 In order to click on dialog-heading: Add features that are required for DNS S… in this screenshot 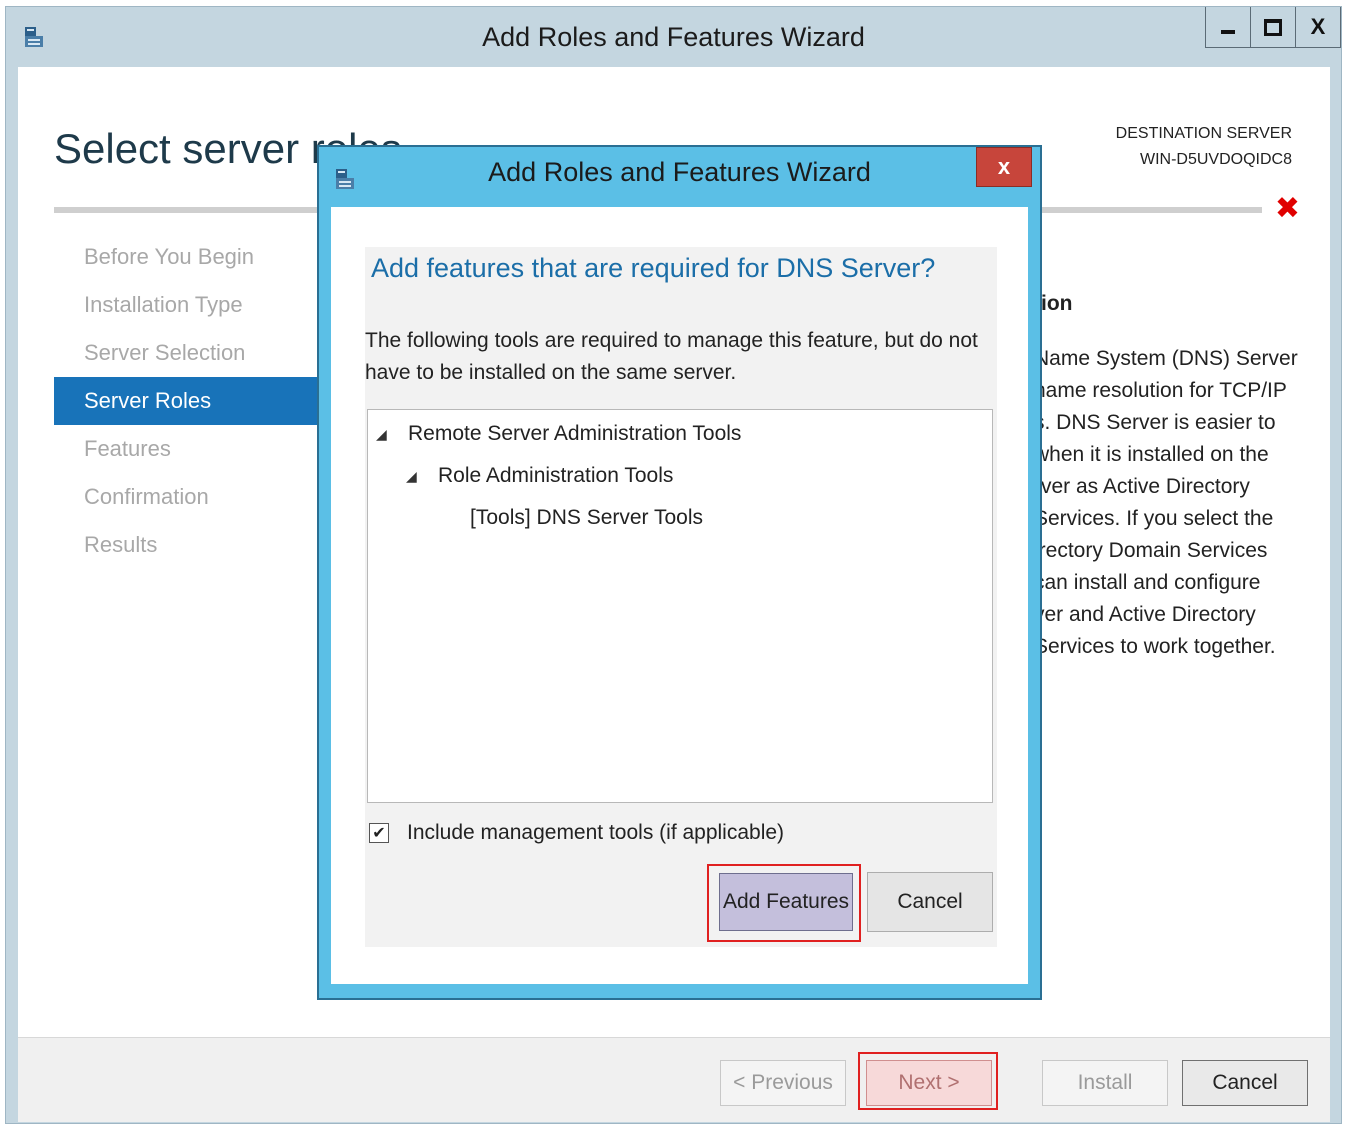, I will do `click(653, 268)`.